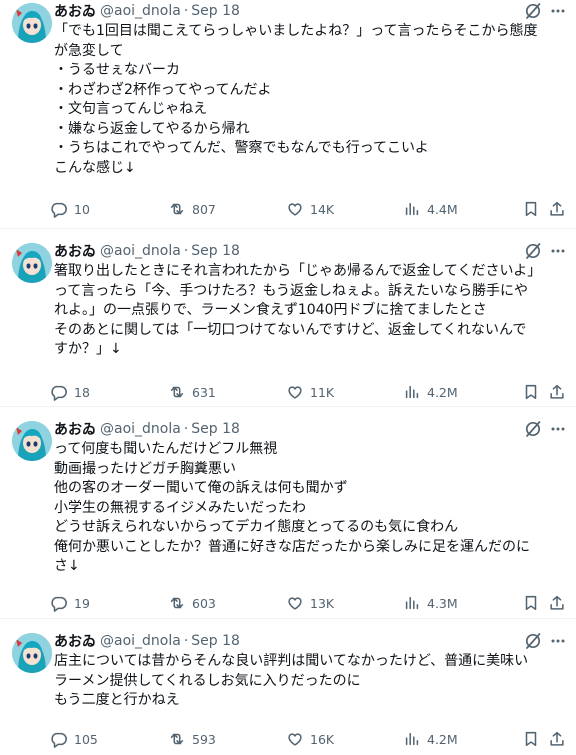  Describe the element at coordinates (152, 128) in the screenshot. I see `tweet-text-line: ・嫌なら返金してやるから帰れ` at that location.